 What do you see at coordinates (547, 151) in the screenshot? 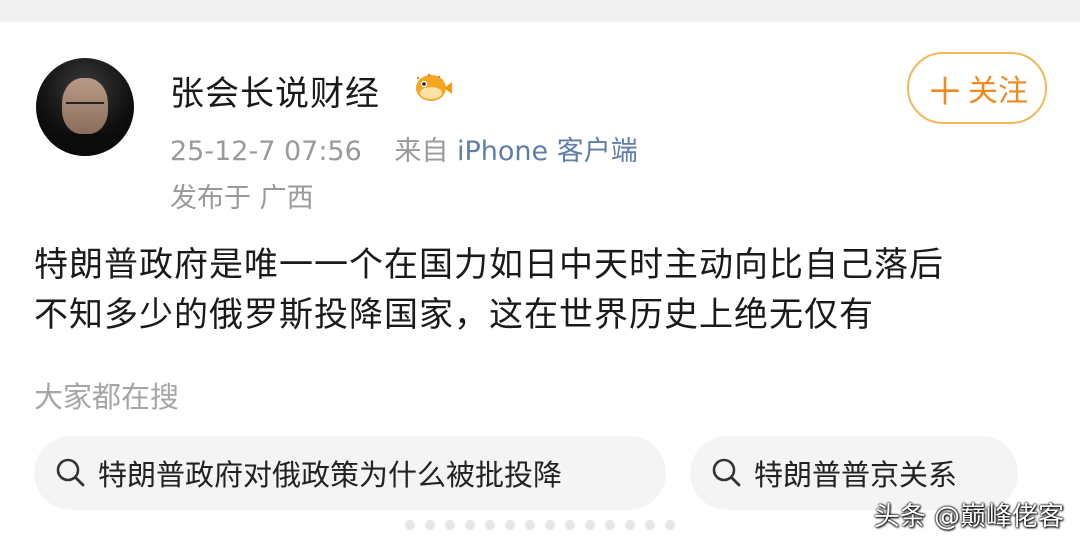
I see `client-link: iPhone 客户端` at bounding box center [547, 151].